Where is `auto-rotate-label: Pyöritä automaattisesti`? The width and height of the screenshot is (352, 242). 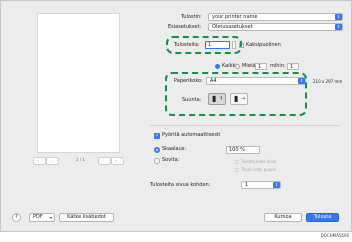 auto-rotate-label: Pyöritä automaattisesti is located at coordinates (191, 135).